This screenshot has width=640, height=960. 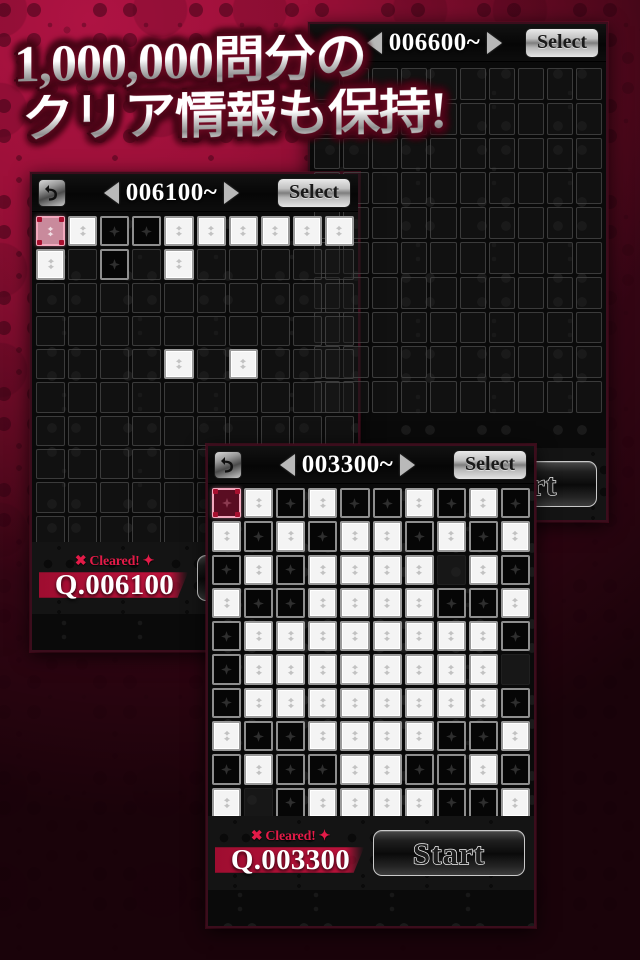 I want to click on grid-cell-cursor, so click(x=51, y=231).